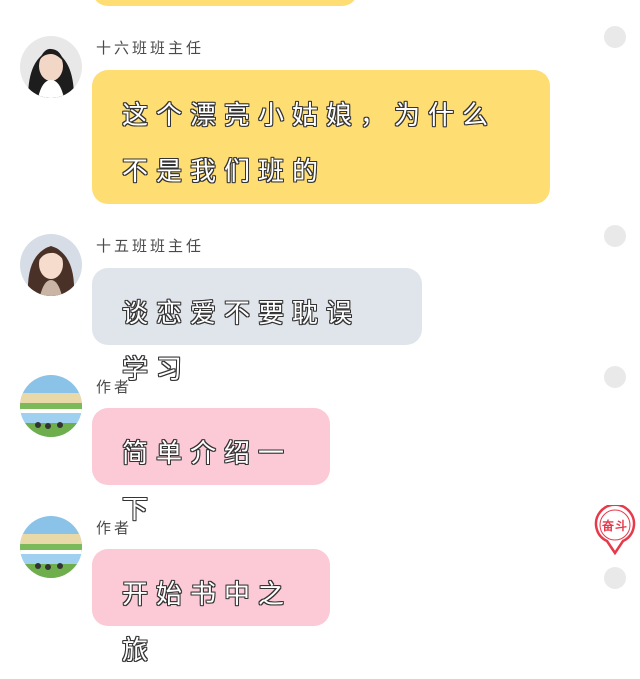 Image resolution: width=640 pixels, height=679 pixels. What do you see at coordinates (614, 526) in the screenshot?
I see `badge-label: 奋斗` at bounding box center [614, 526].